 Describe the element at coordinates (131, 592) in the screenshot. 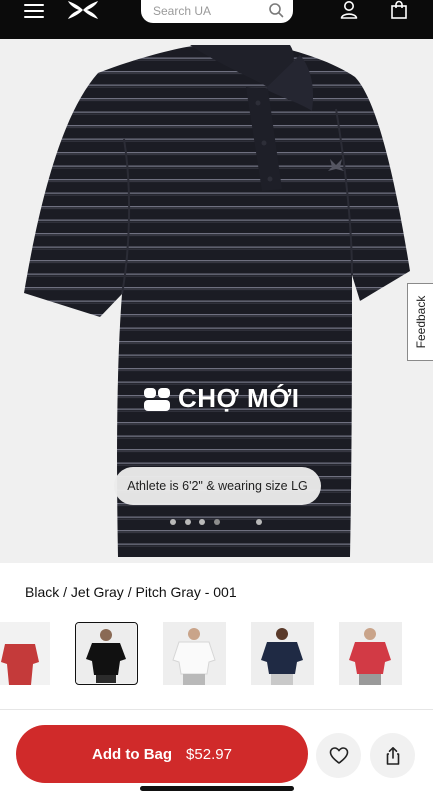

I see `selected-color-name: Black / Jet Gray / Pitch Gray - 001` at that location.